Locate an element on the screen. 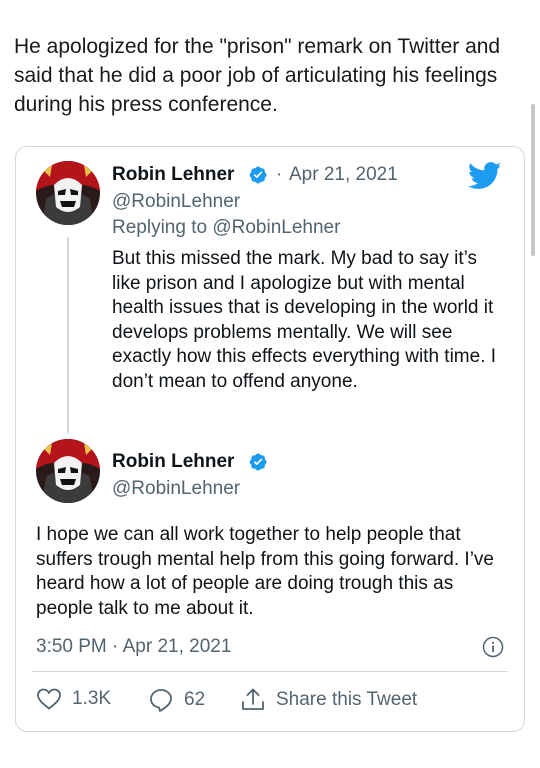 The image size is (540, 768). replying-to: Replying to @RobinLehner is located at coordinates (226, 228).